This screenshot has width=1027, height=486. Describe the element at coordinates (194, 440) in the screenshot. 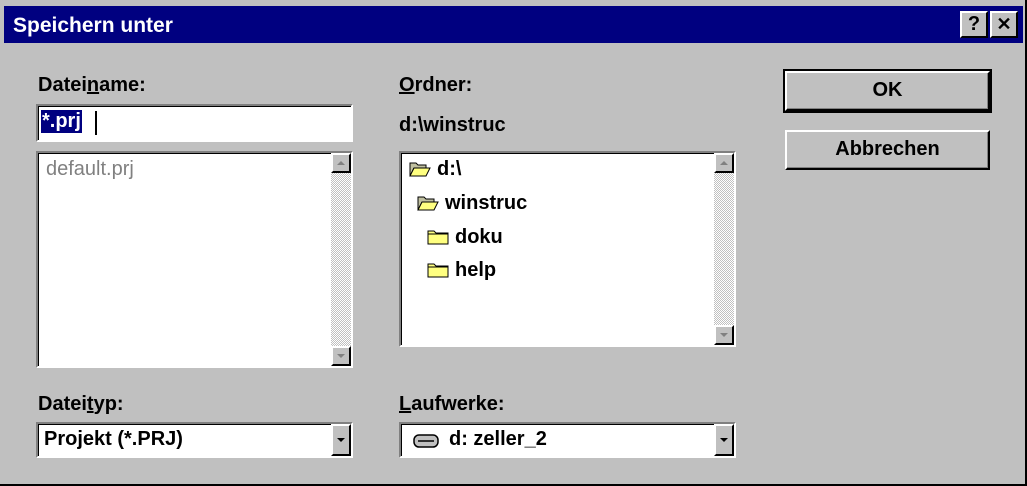

I see `filetype-select: Projekt (*.PRJ)` at that location.